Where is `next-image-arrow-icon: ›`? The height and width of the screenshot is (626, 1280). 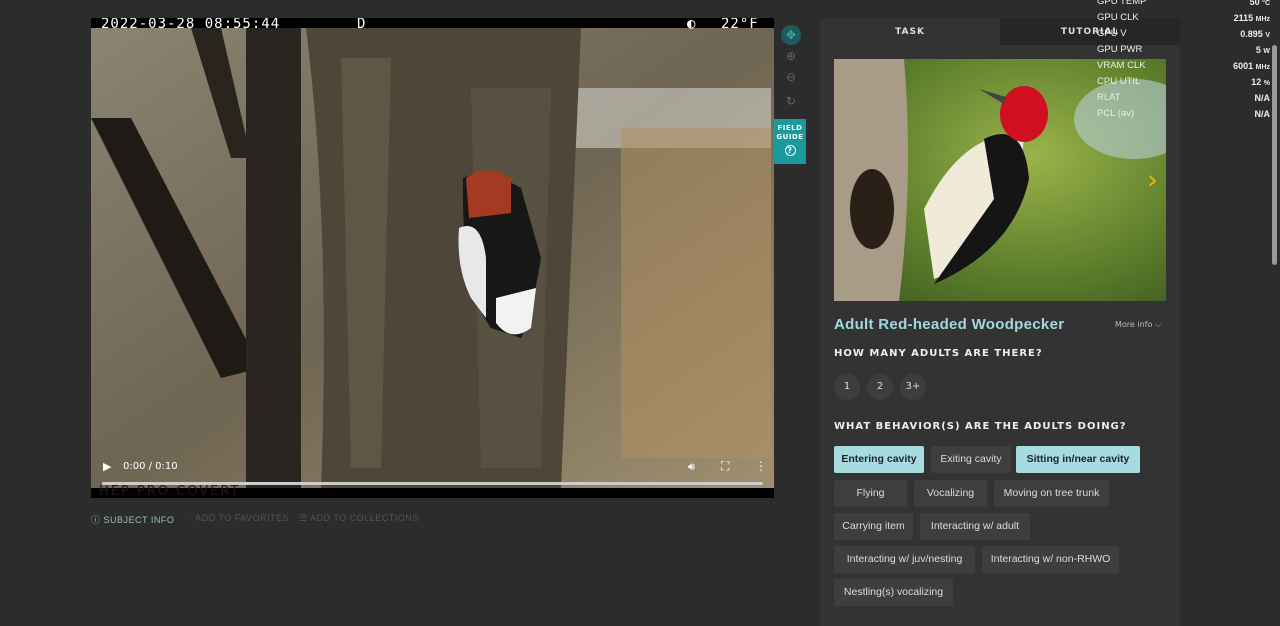
next-image-arrow-icon: › is located at coordinates (1152, 179).